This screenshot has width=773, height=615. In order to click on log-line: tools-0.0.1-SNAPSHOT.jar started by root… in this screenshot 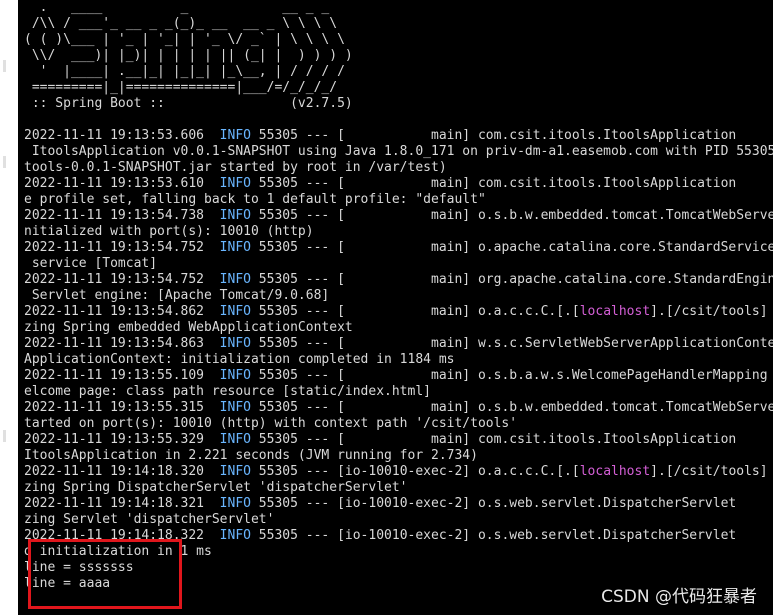, I will do `click(235, 167)`.